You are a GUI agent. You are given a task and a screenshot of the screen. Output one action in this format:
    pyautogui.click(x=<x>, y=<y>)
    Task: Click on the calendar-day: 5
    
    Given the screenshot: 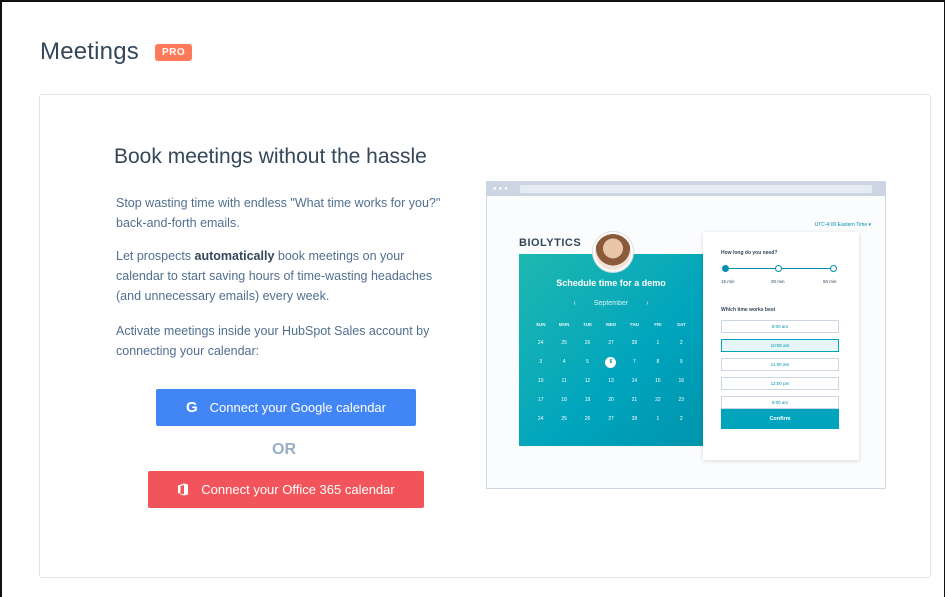 What is the action you would take?
    pyautogui.click(x=587, y=362)
    